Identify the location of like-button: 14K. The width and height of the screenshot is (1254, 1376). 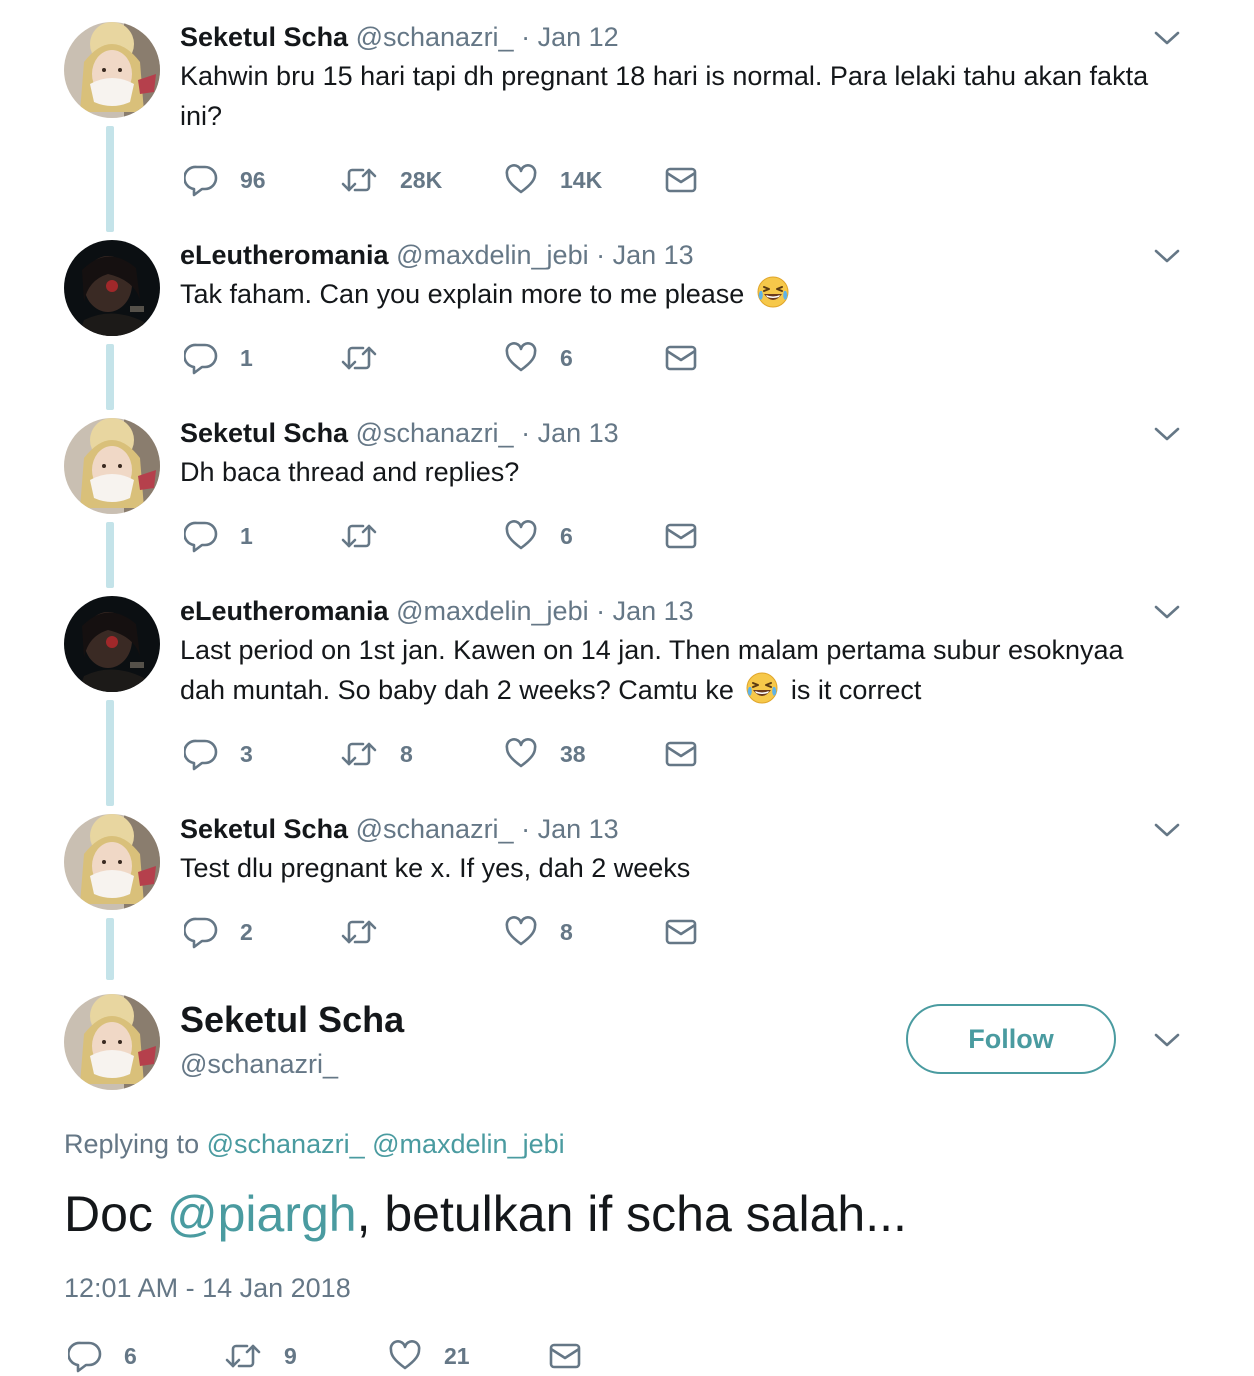
(553, 180).